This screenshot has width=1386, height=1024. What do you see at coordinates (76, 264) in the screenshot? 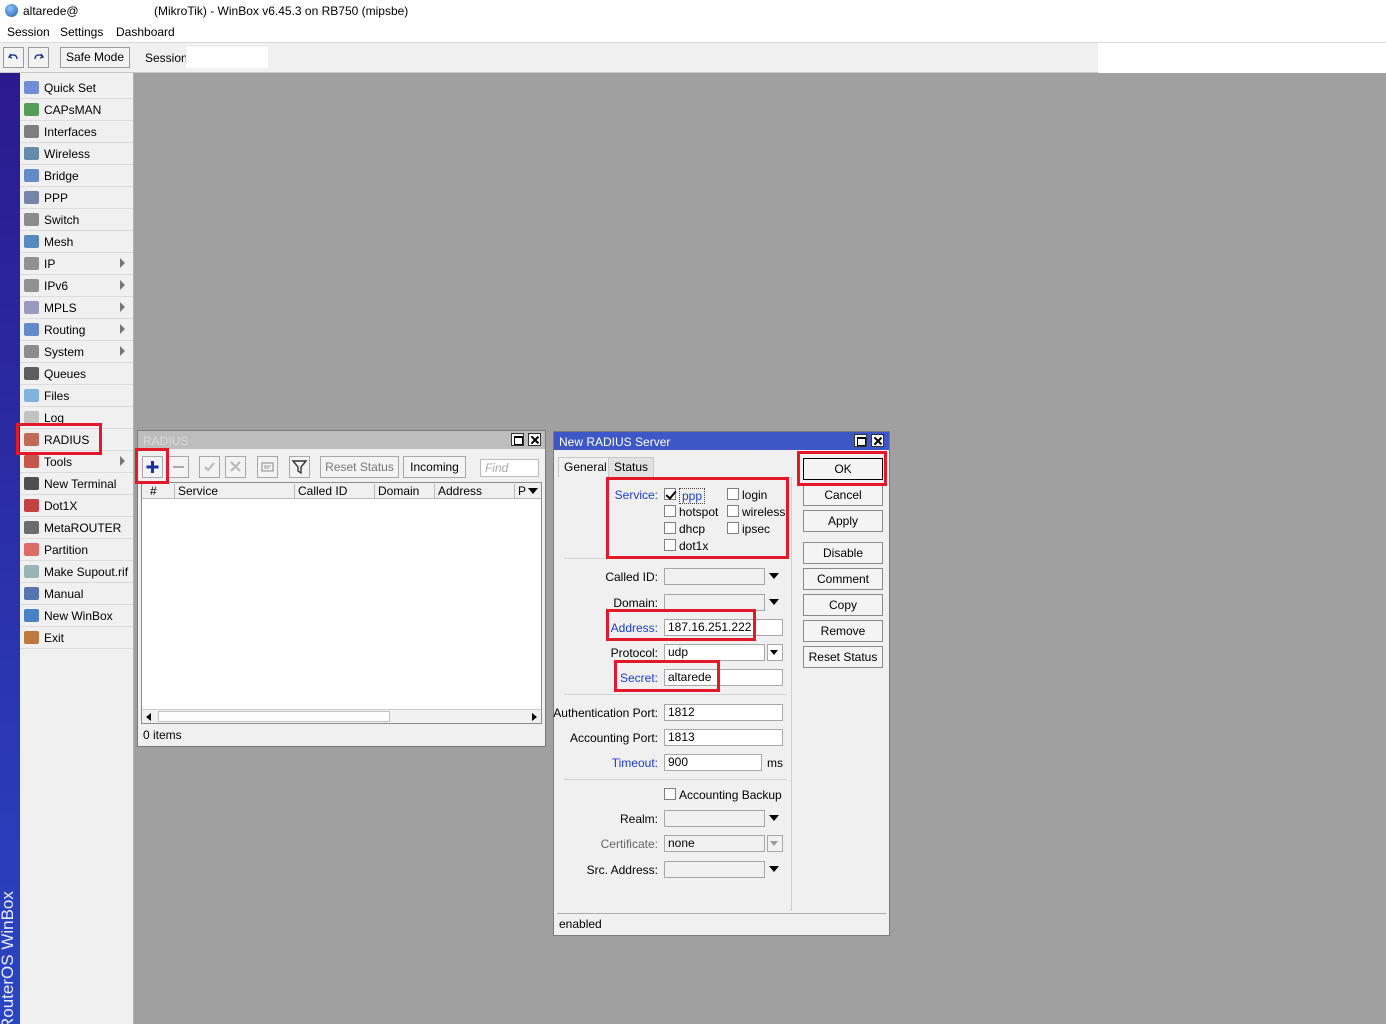
I see `sidebar-item-ip: IP` at bounding box center [76, 264].